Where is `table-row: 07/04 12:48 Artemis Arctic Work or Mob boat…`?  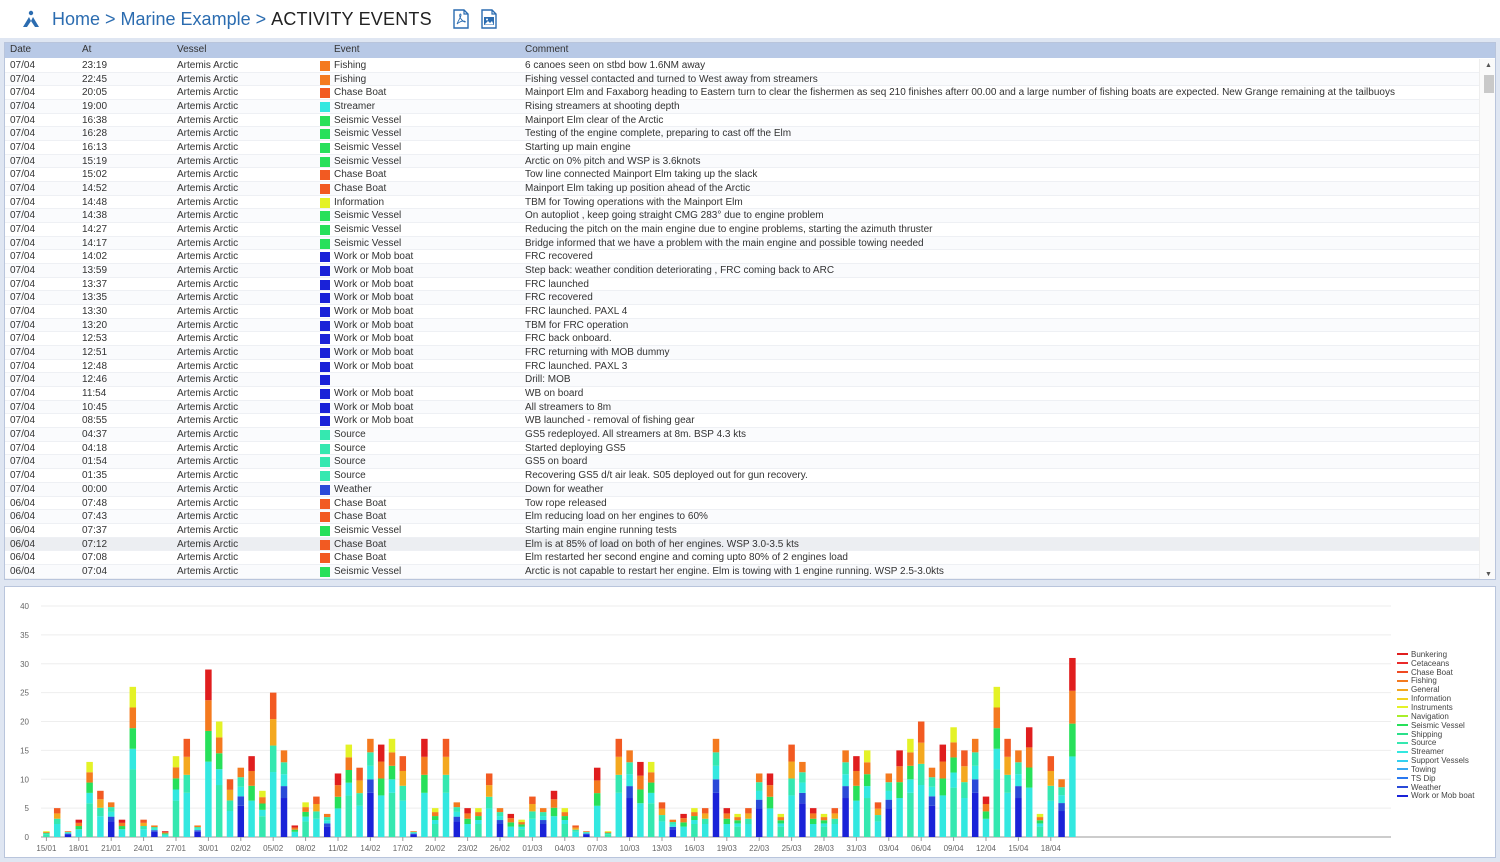 table-row: 07/04 12:48 Artemis Arctic Work or Mob boat… is located at coordinates (742, 367).